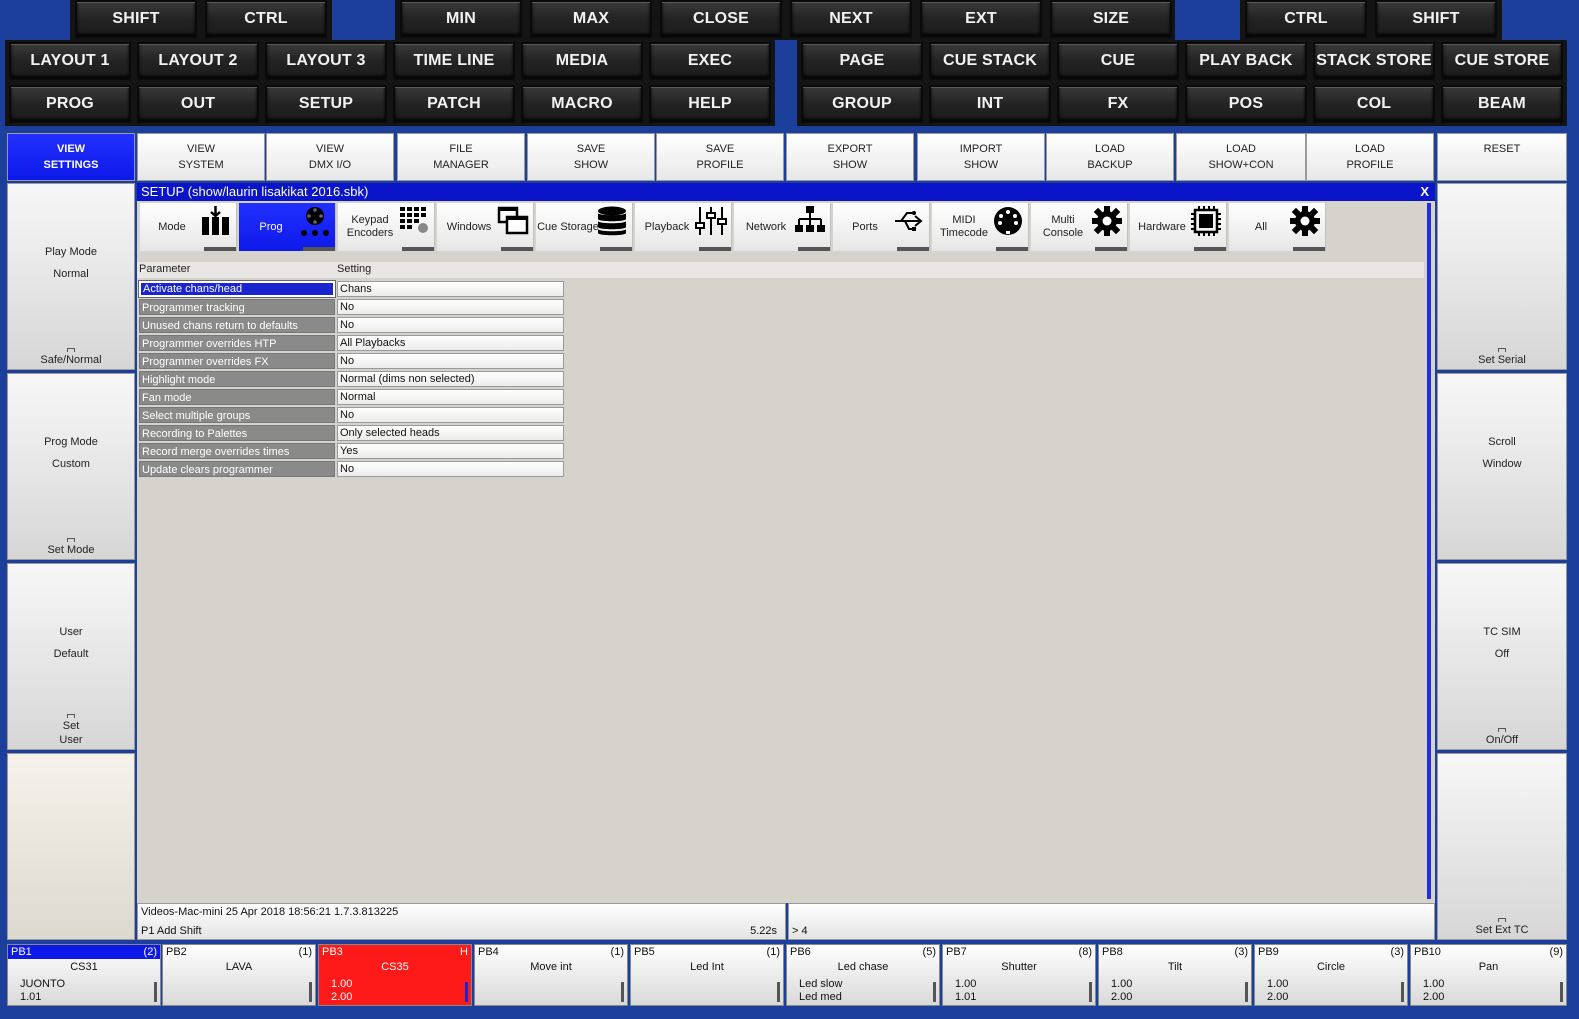  Describe the element at coordinates (862, 104) in the screenshot. I see `key-group: GROUP` at that location.